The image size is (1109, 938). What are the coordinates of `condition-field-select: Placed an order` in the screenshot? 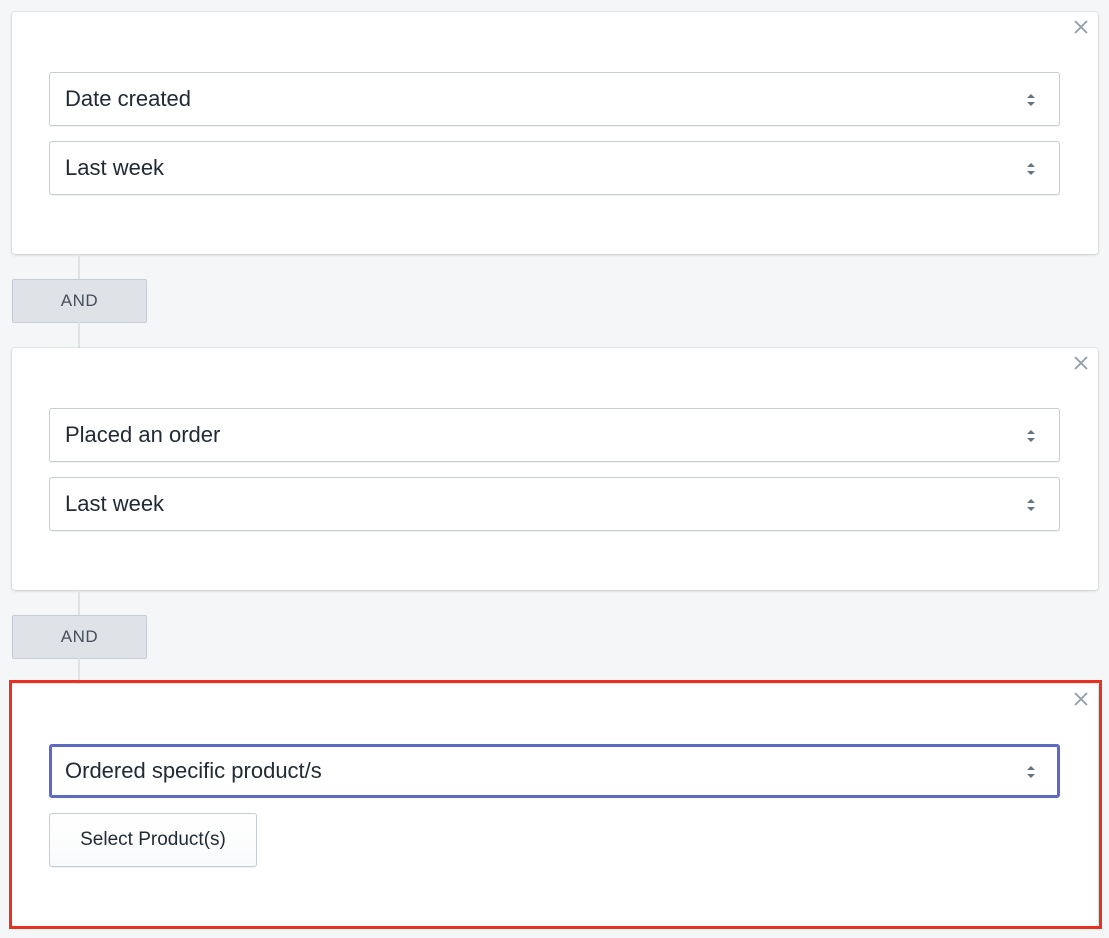 It's located at (554, 435).